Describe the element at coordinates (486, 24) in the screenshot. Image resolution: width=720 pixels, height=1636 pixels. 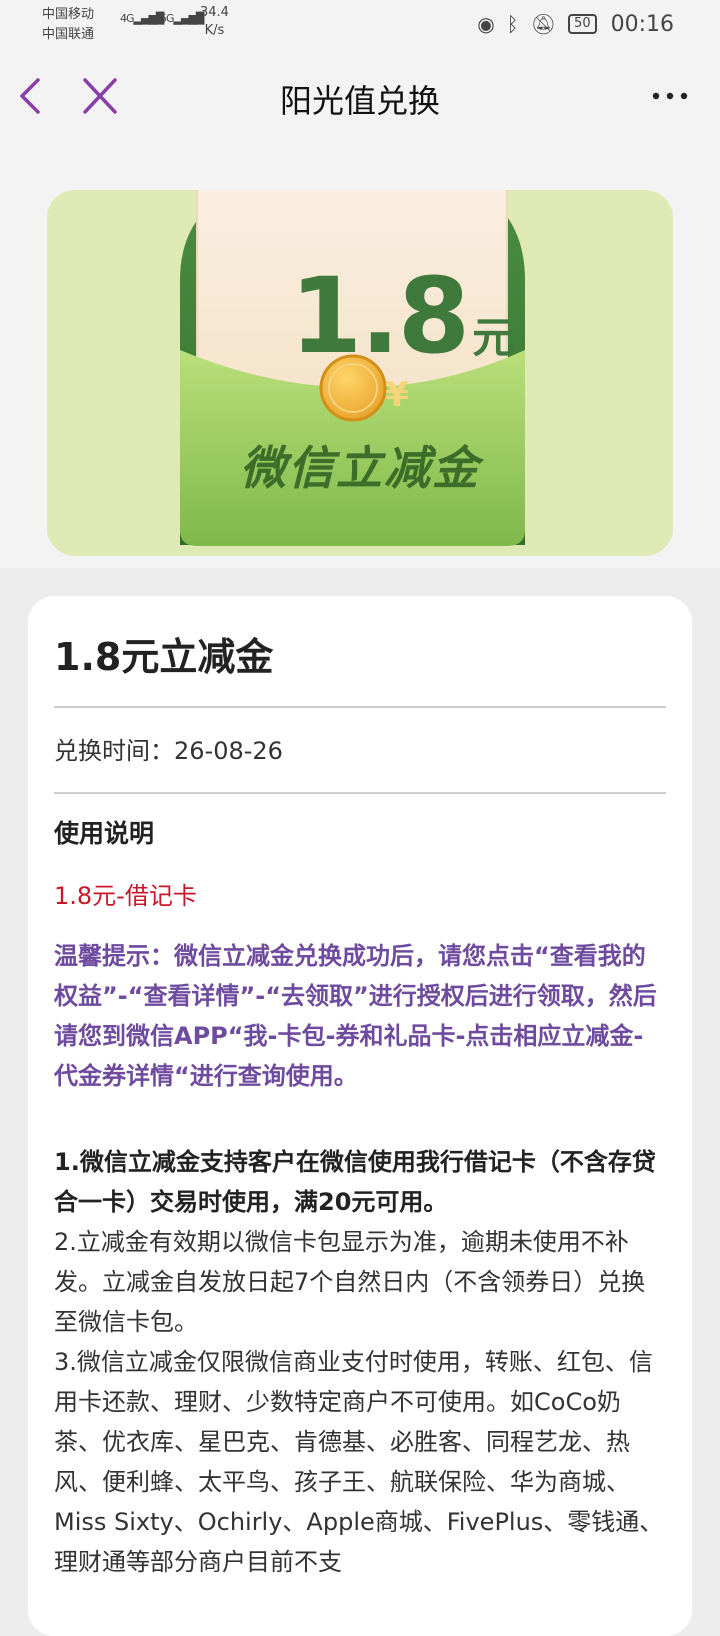
I see `eye-icon: ◉` at that location.